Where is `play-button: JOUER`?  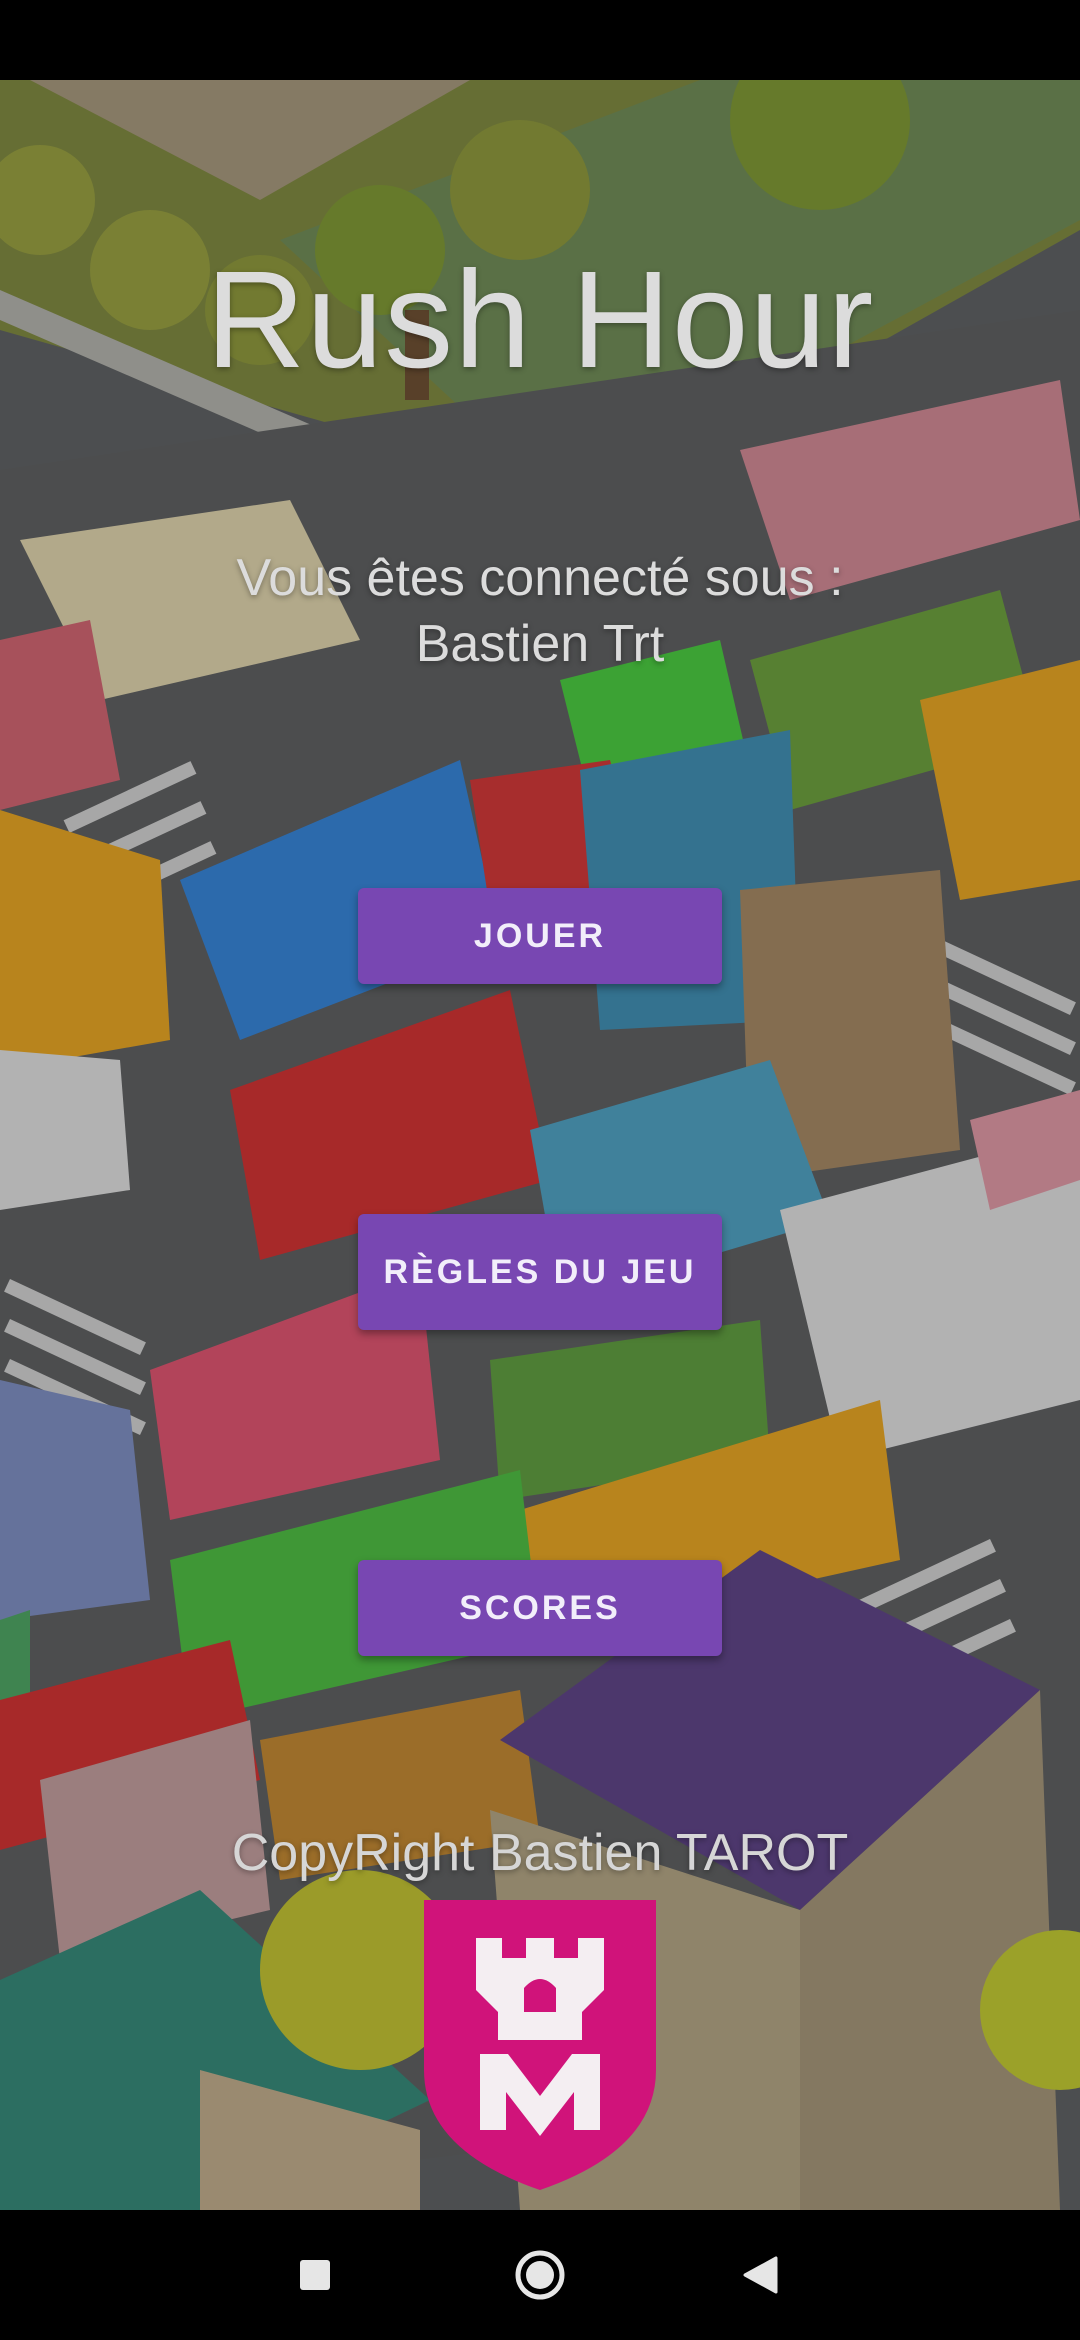 play-button: JOUER is located at coordinates (540, 936).